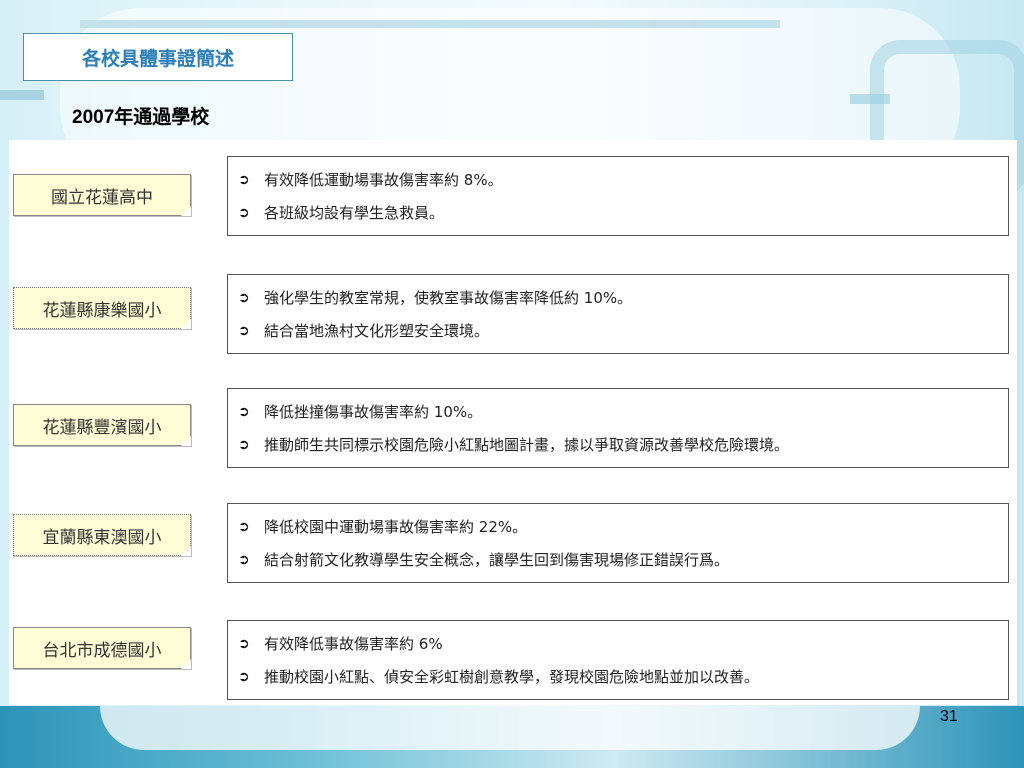  I want to click on list-item: ➲ 推動師生共同標示校園危險小紅點地圖計畫，據以爭取資源改善學校危險環境。, so click(618, 444).